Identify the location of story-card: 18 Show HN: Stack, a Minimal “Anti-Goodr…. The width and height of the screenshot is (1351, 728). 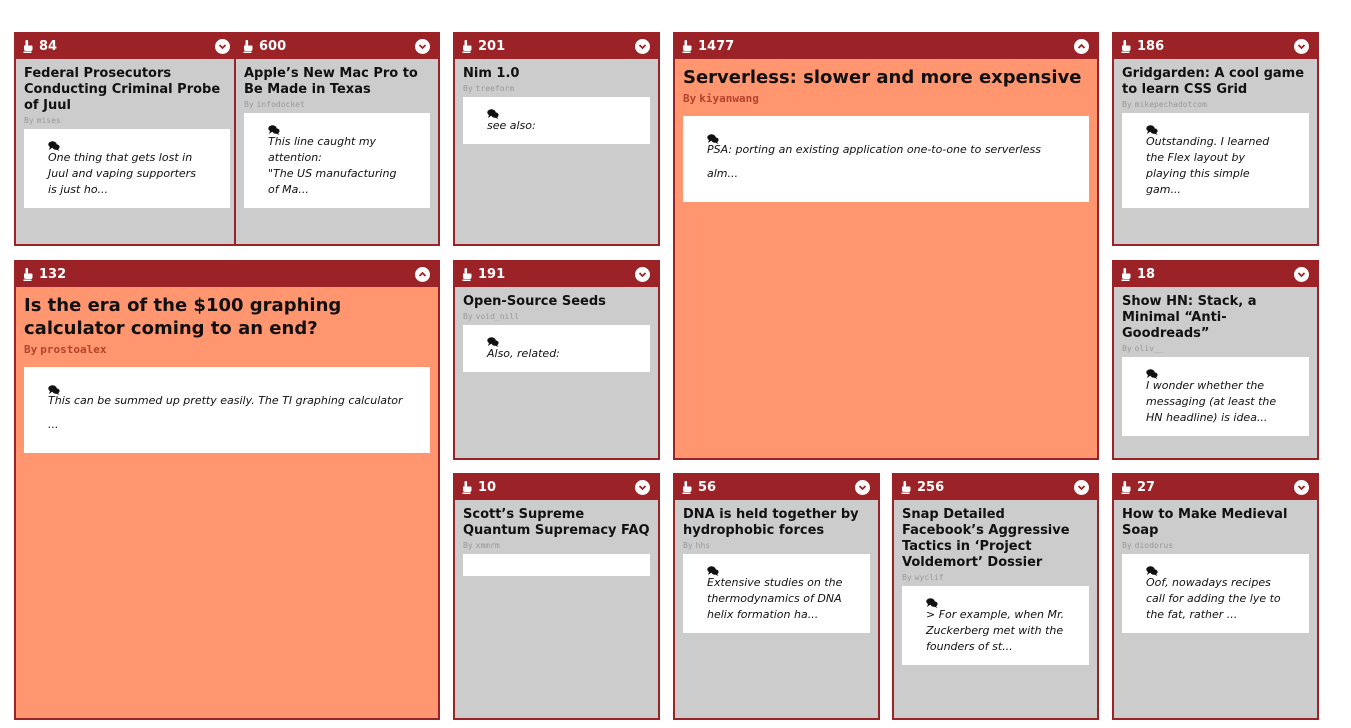
(1215, 360).